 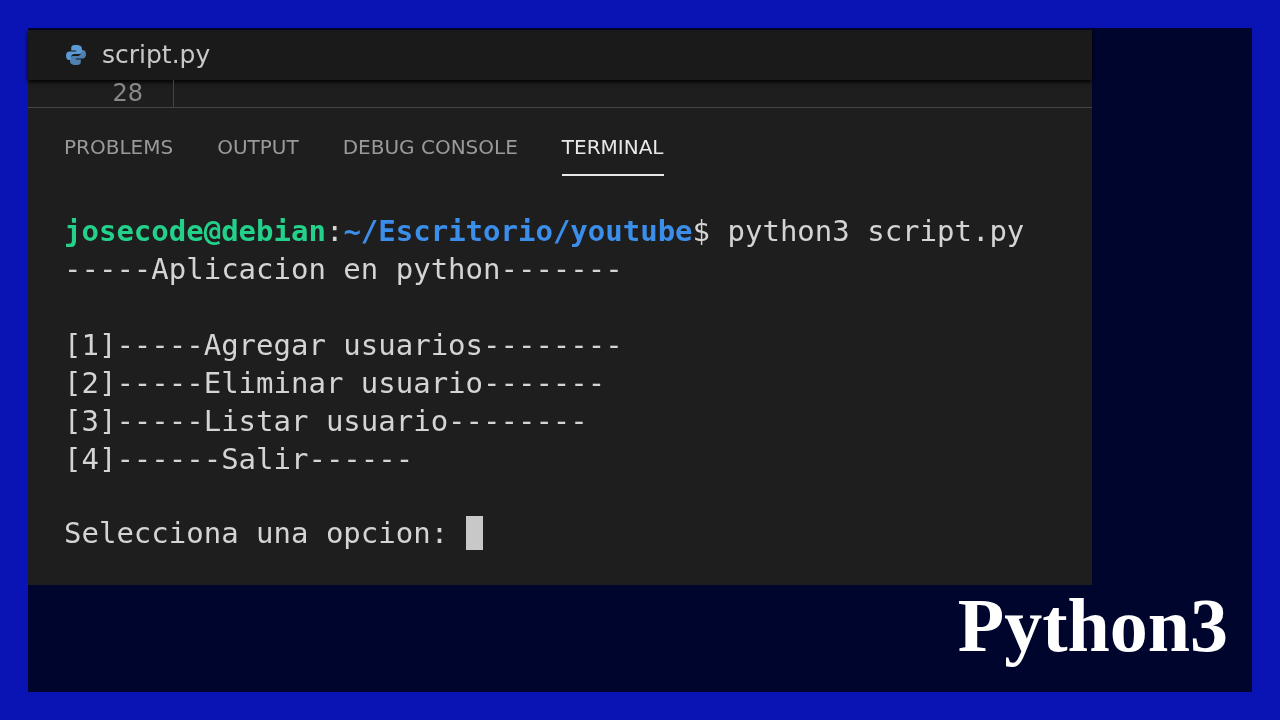 I want to click on prompt-path: ~/Escritorio/youtube, so click(x=518, y=231).